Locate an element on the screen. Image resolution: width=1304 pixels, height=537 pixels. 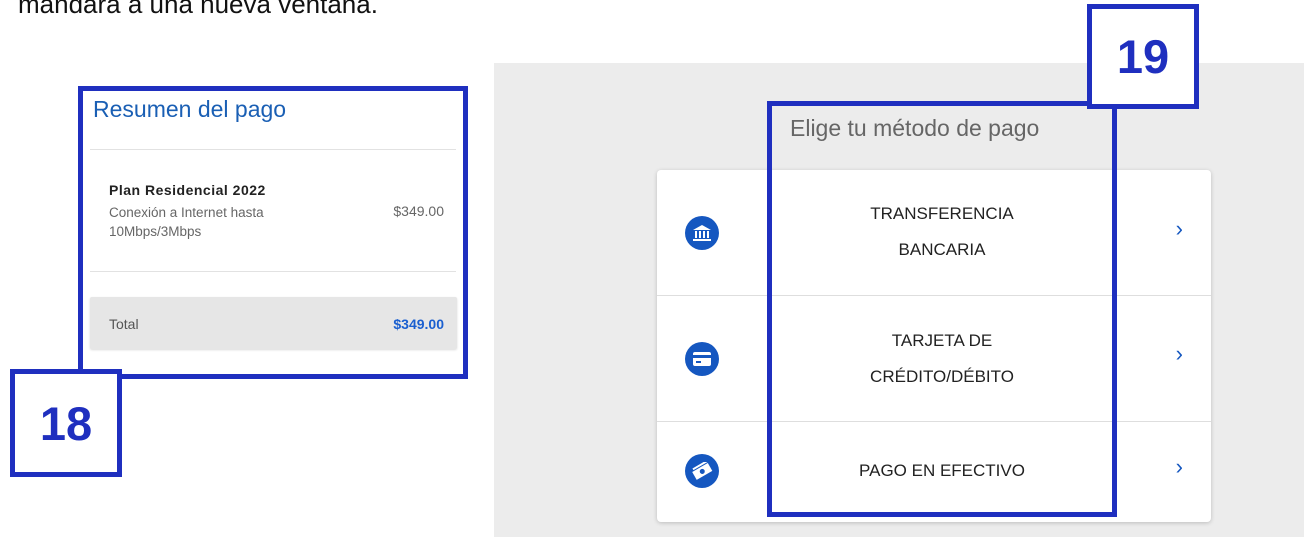
annotation-label-19: 19 is located at coordinates (1143, 56).